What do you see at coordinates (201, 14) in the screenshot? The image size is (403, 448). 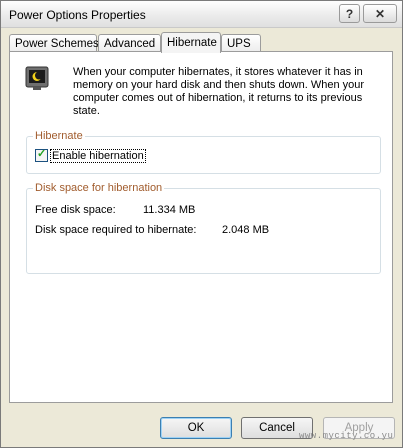 I see `title-bar: Power Options Properties ? ✕` at bounding box center [201, 14].